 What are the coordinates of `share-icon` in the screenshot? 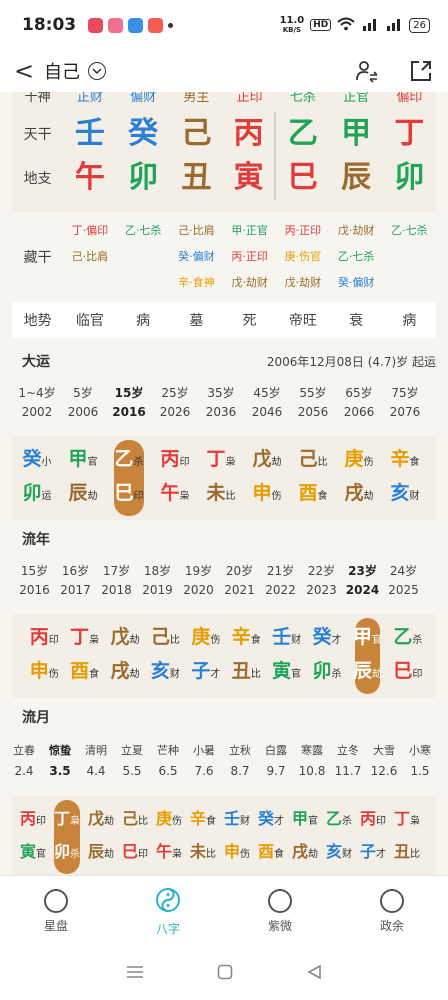 It's located at (421, 71).